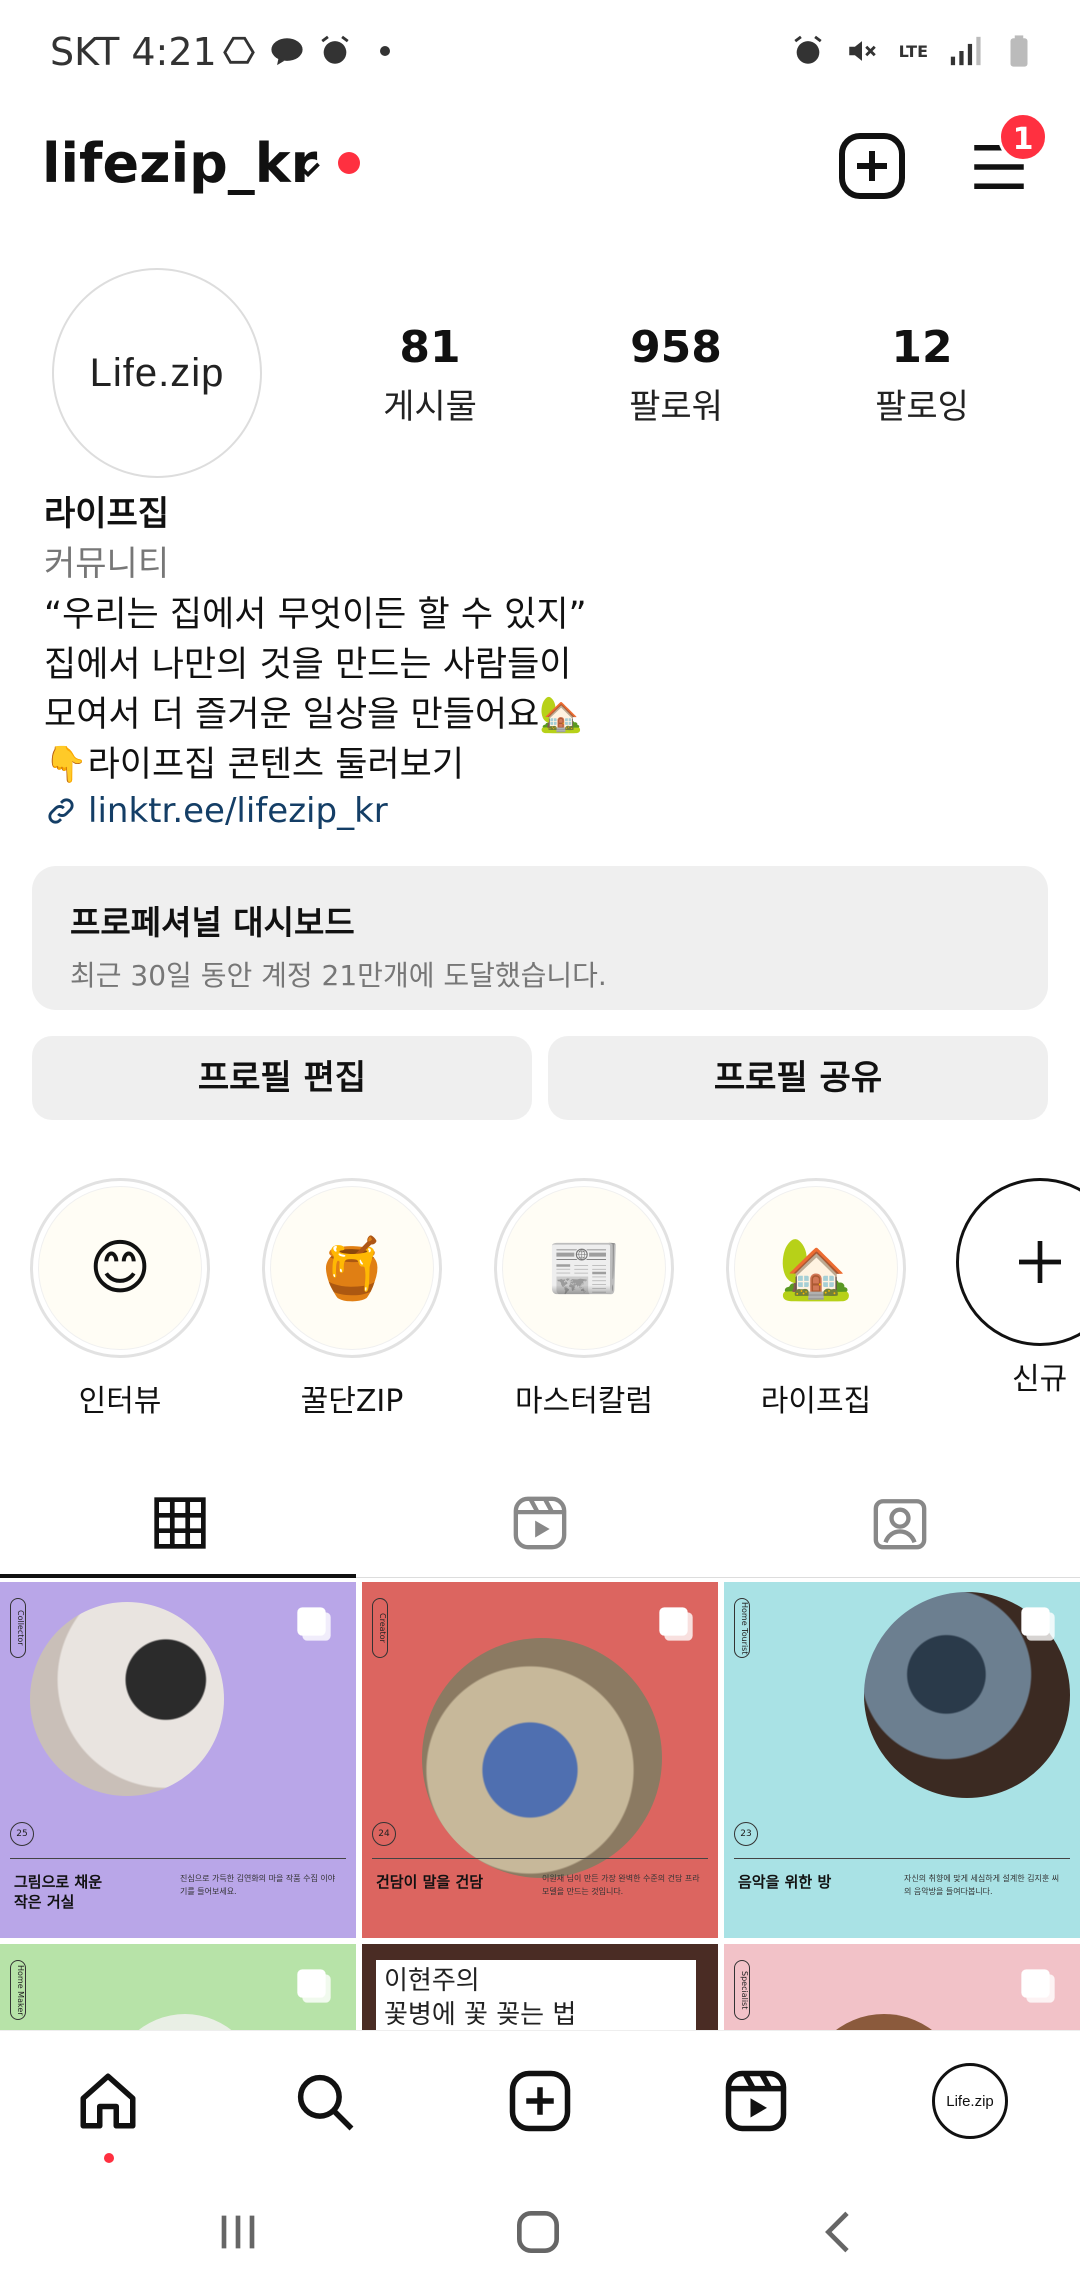  What do you see at coordinates (308, 665) in the screenshot?
I see `bio-line: 집에서 나만의 것을 만드는 사람들이` at bounding box center [308, 665].